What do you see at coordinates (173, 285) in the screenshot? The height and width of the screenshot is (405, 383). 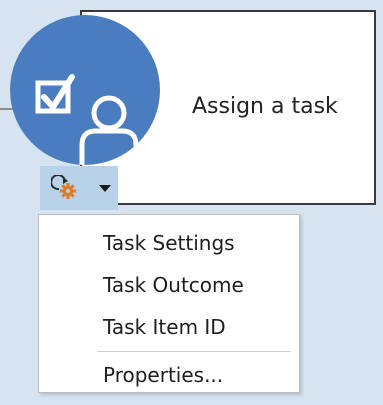 I see `menu-item-task-outcome: Task Outcome` at bounding box center [173, 285].